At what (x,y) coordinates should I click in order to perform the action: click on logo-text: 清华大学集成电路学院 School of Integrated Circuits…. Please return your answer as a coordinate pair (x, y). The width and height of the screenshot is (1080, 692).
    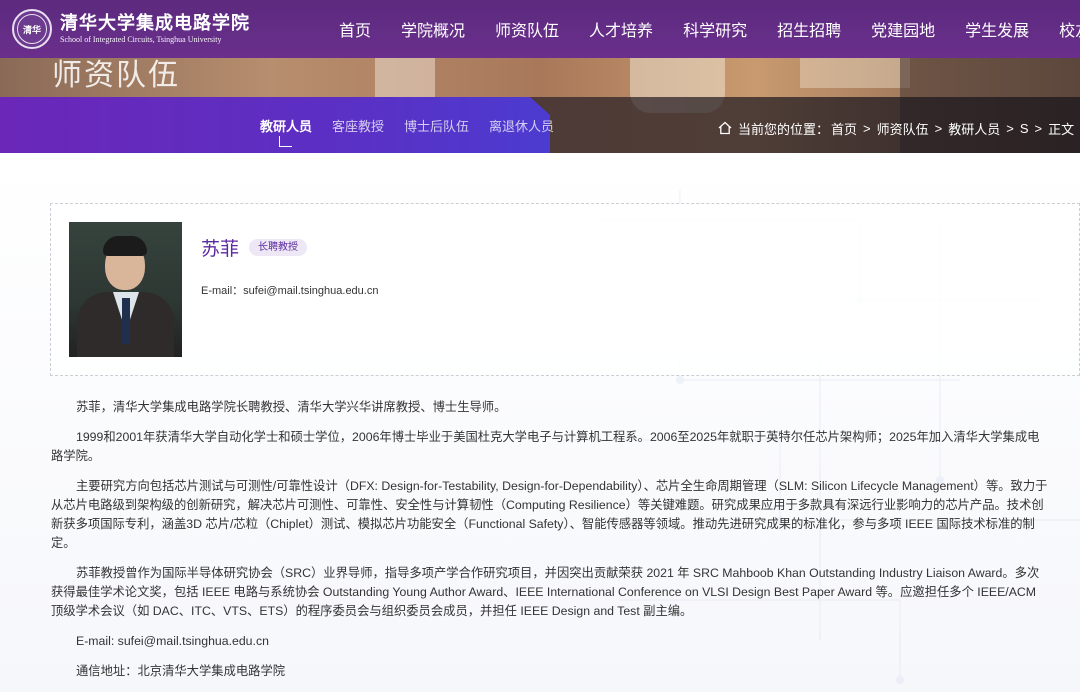
    Looking at the image, I should click on (155, 29).